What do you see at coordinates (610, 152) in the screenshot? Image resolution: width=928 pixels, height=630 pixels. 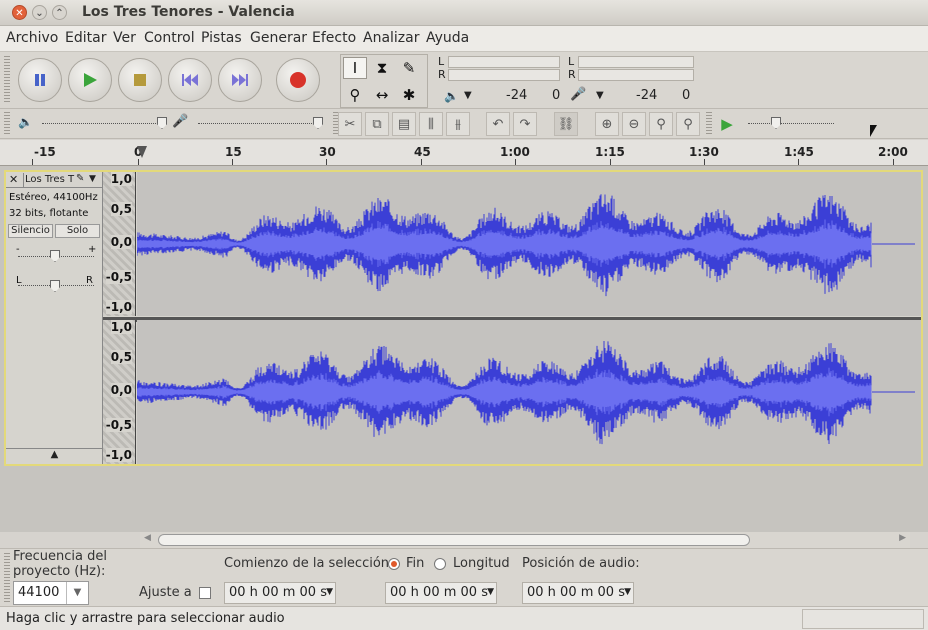 I see `ruler-tick-label: 1:15` at bounding box center [610, 152].